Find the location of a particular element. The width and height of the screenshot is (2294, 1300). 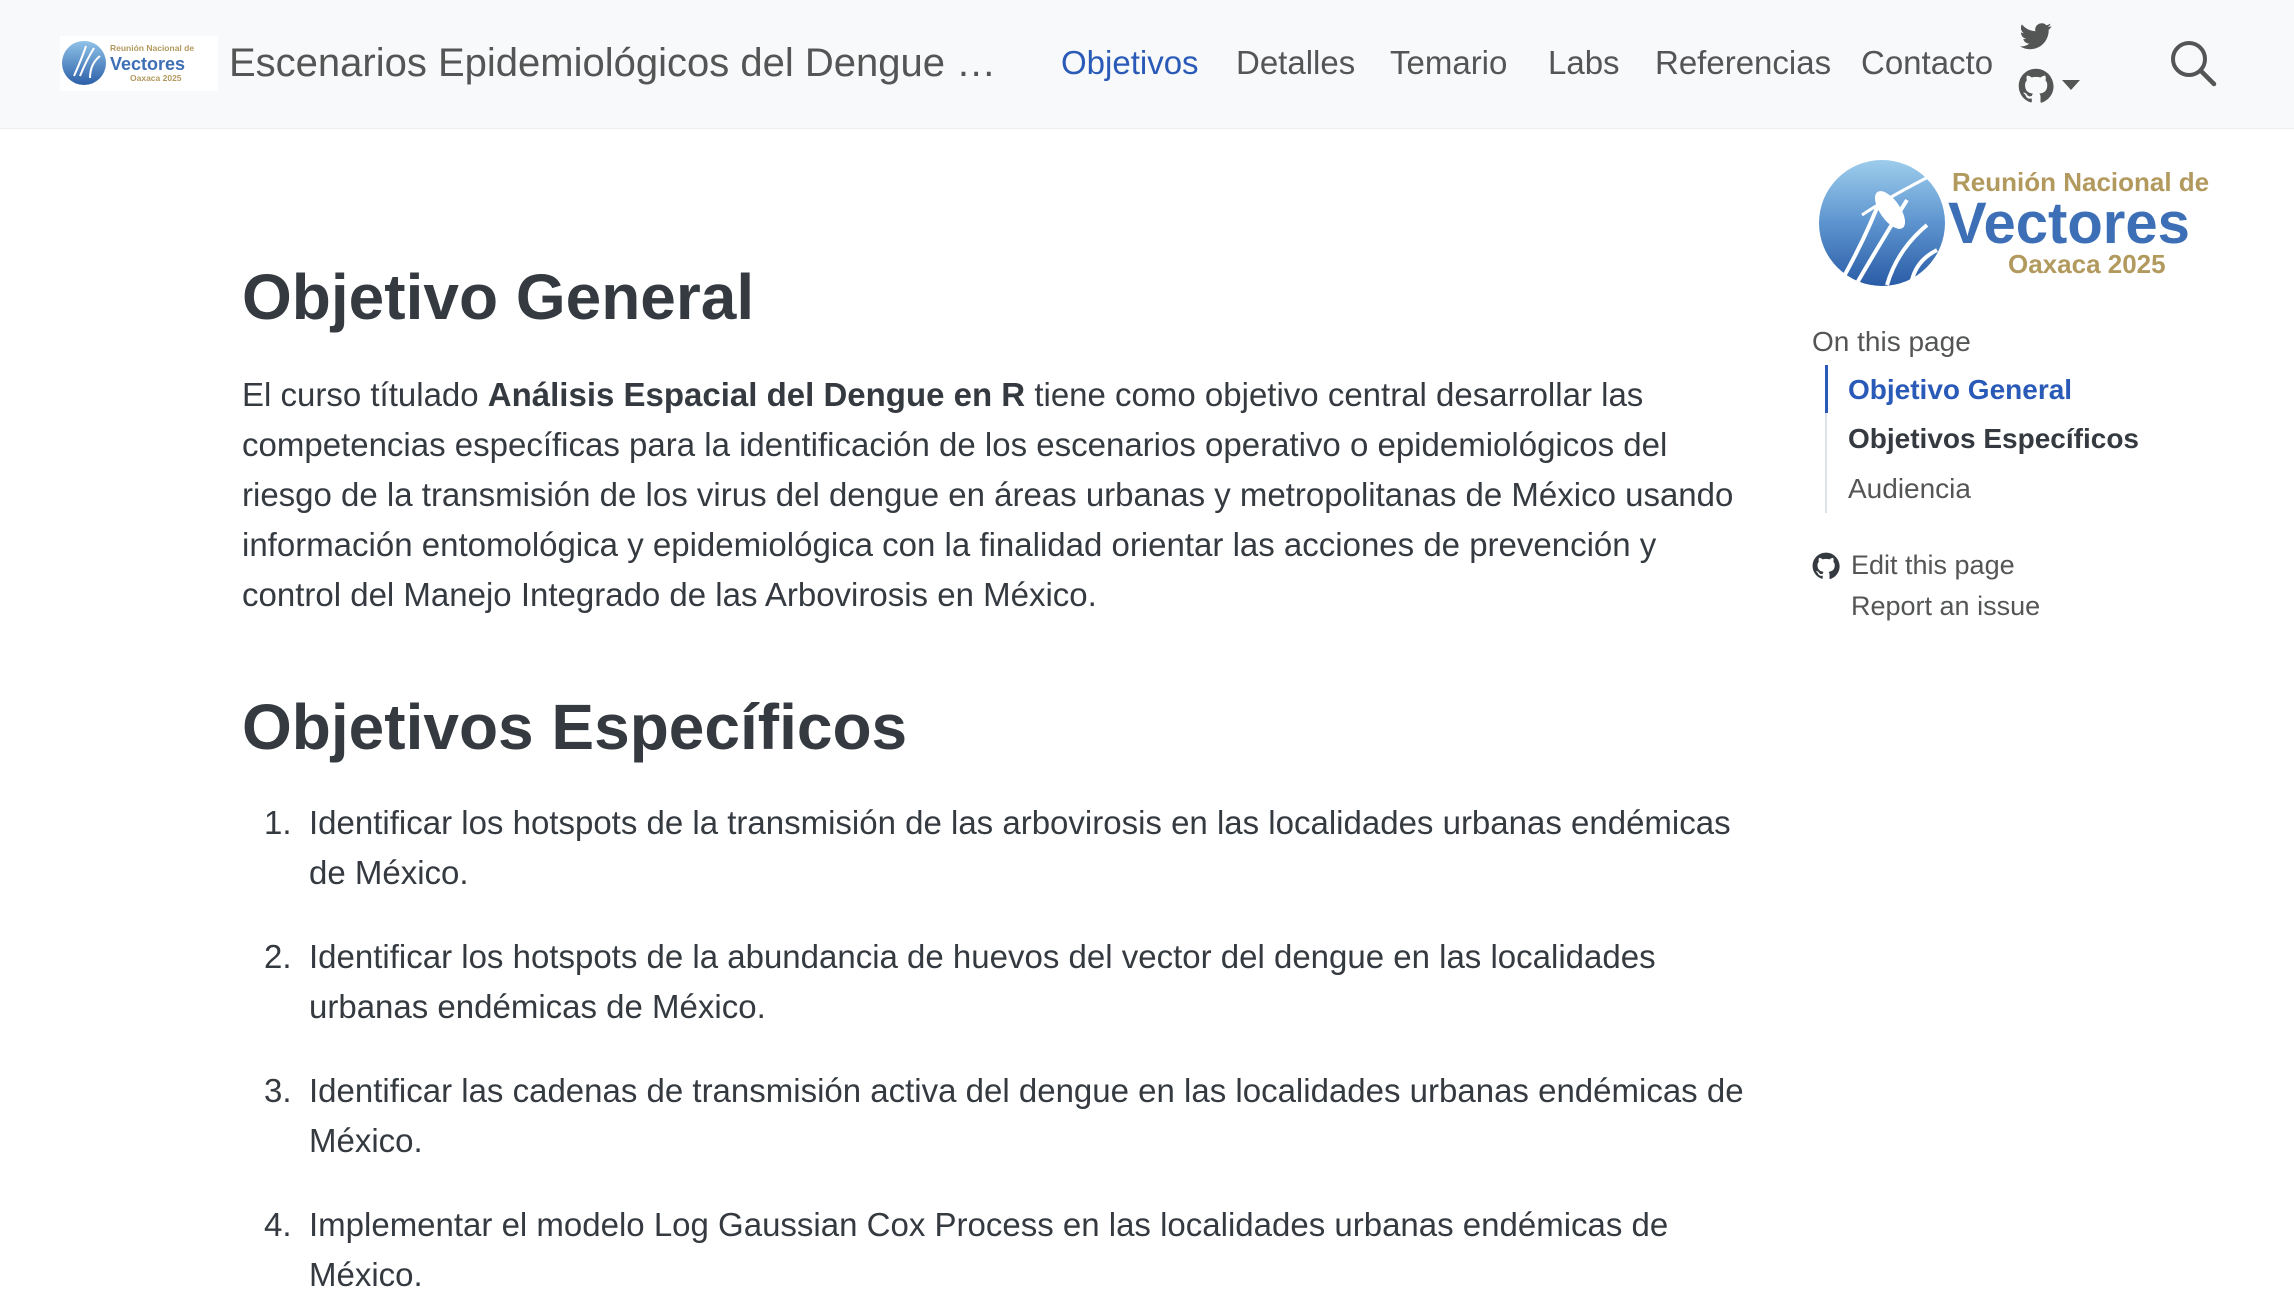

sidebar-logo-line2: Vectores is located at coordinates (2069, 223).